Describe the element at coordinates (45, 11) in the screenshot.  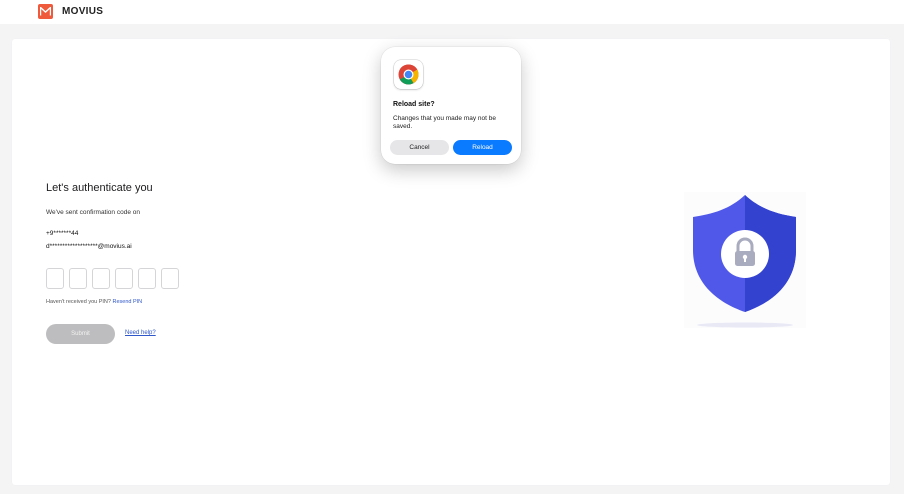
I see `movius-logo-icon` at that location.